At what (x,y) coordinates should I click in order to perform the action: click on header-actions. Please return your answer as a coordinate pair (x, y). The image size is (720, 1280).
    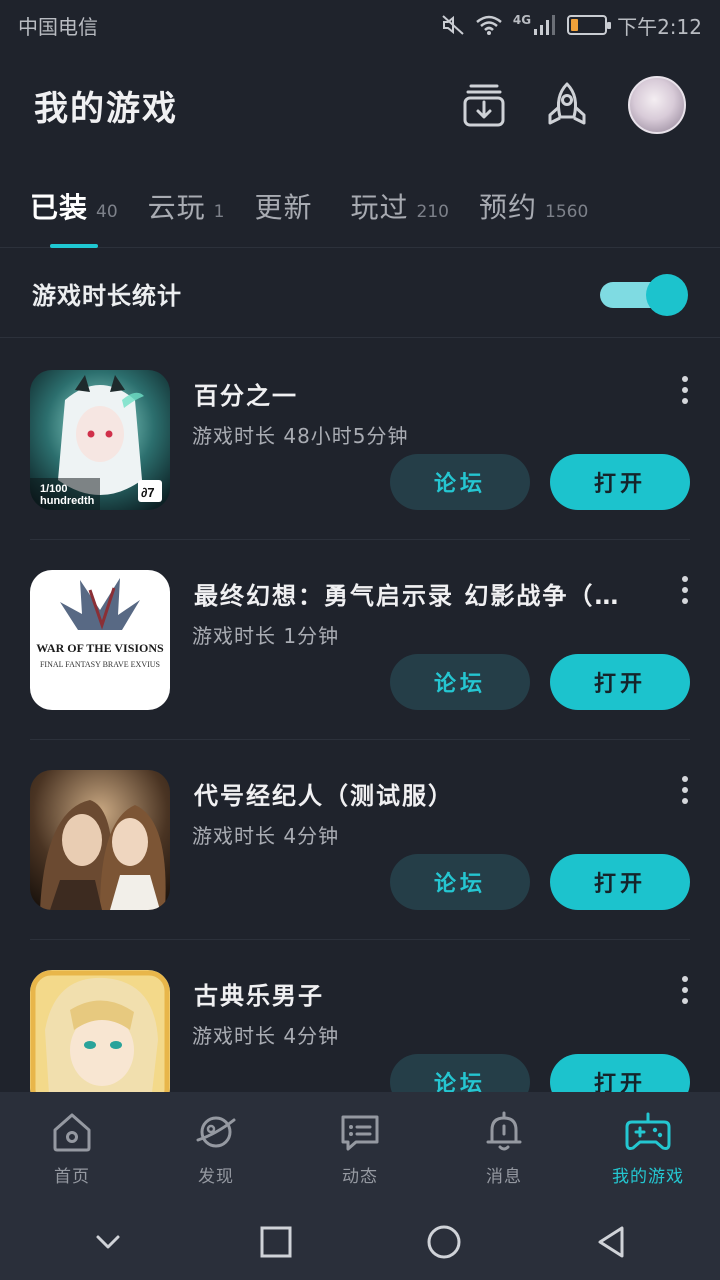
    Looking at the image, I should click on (574, 105).